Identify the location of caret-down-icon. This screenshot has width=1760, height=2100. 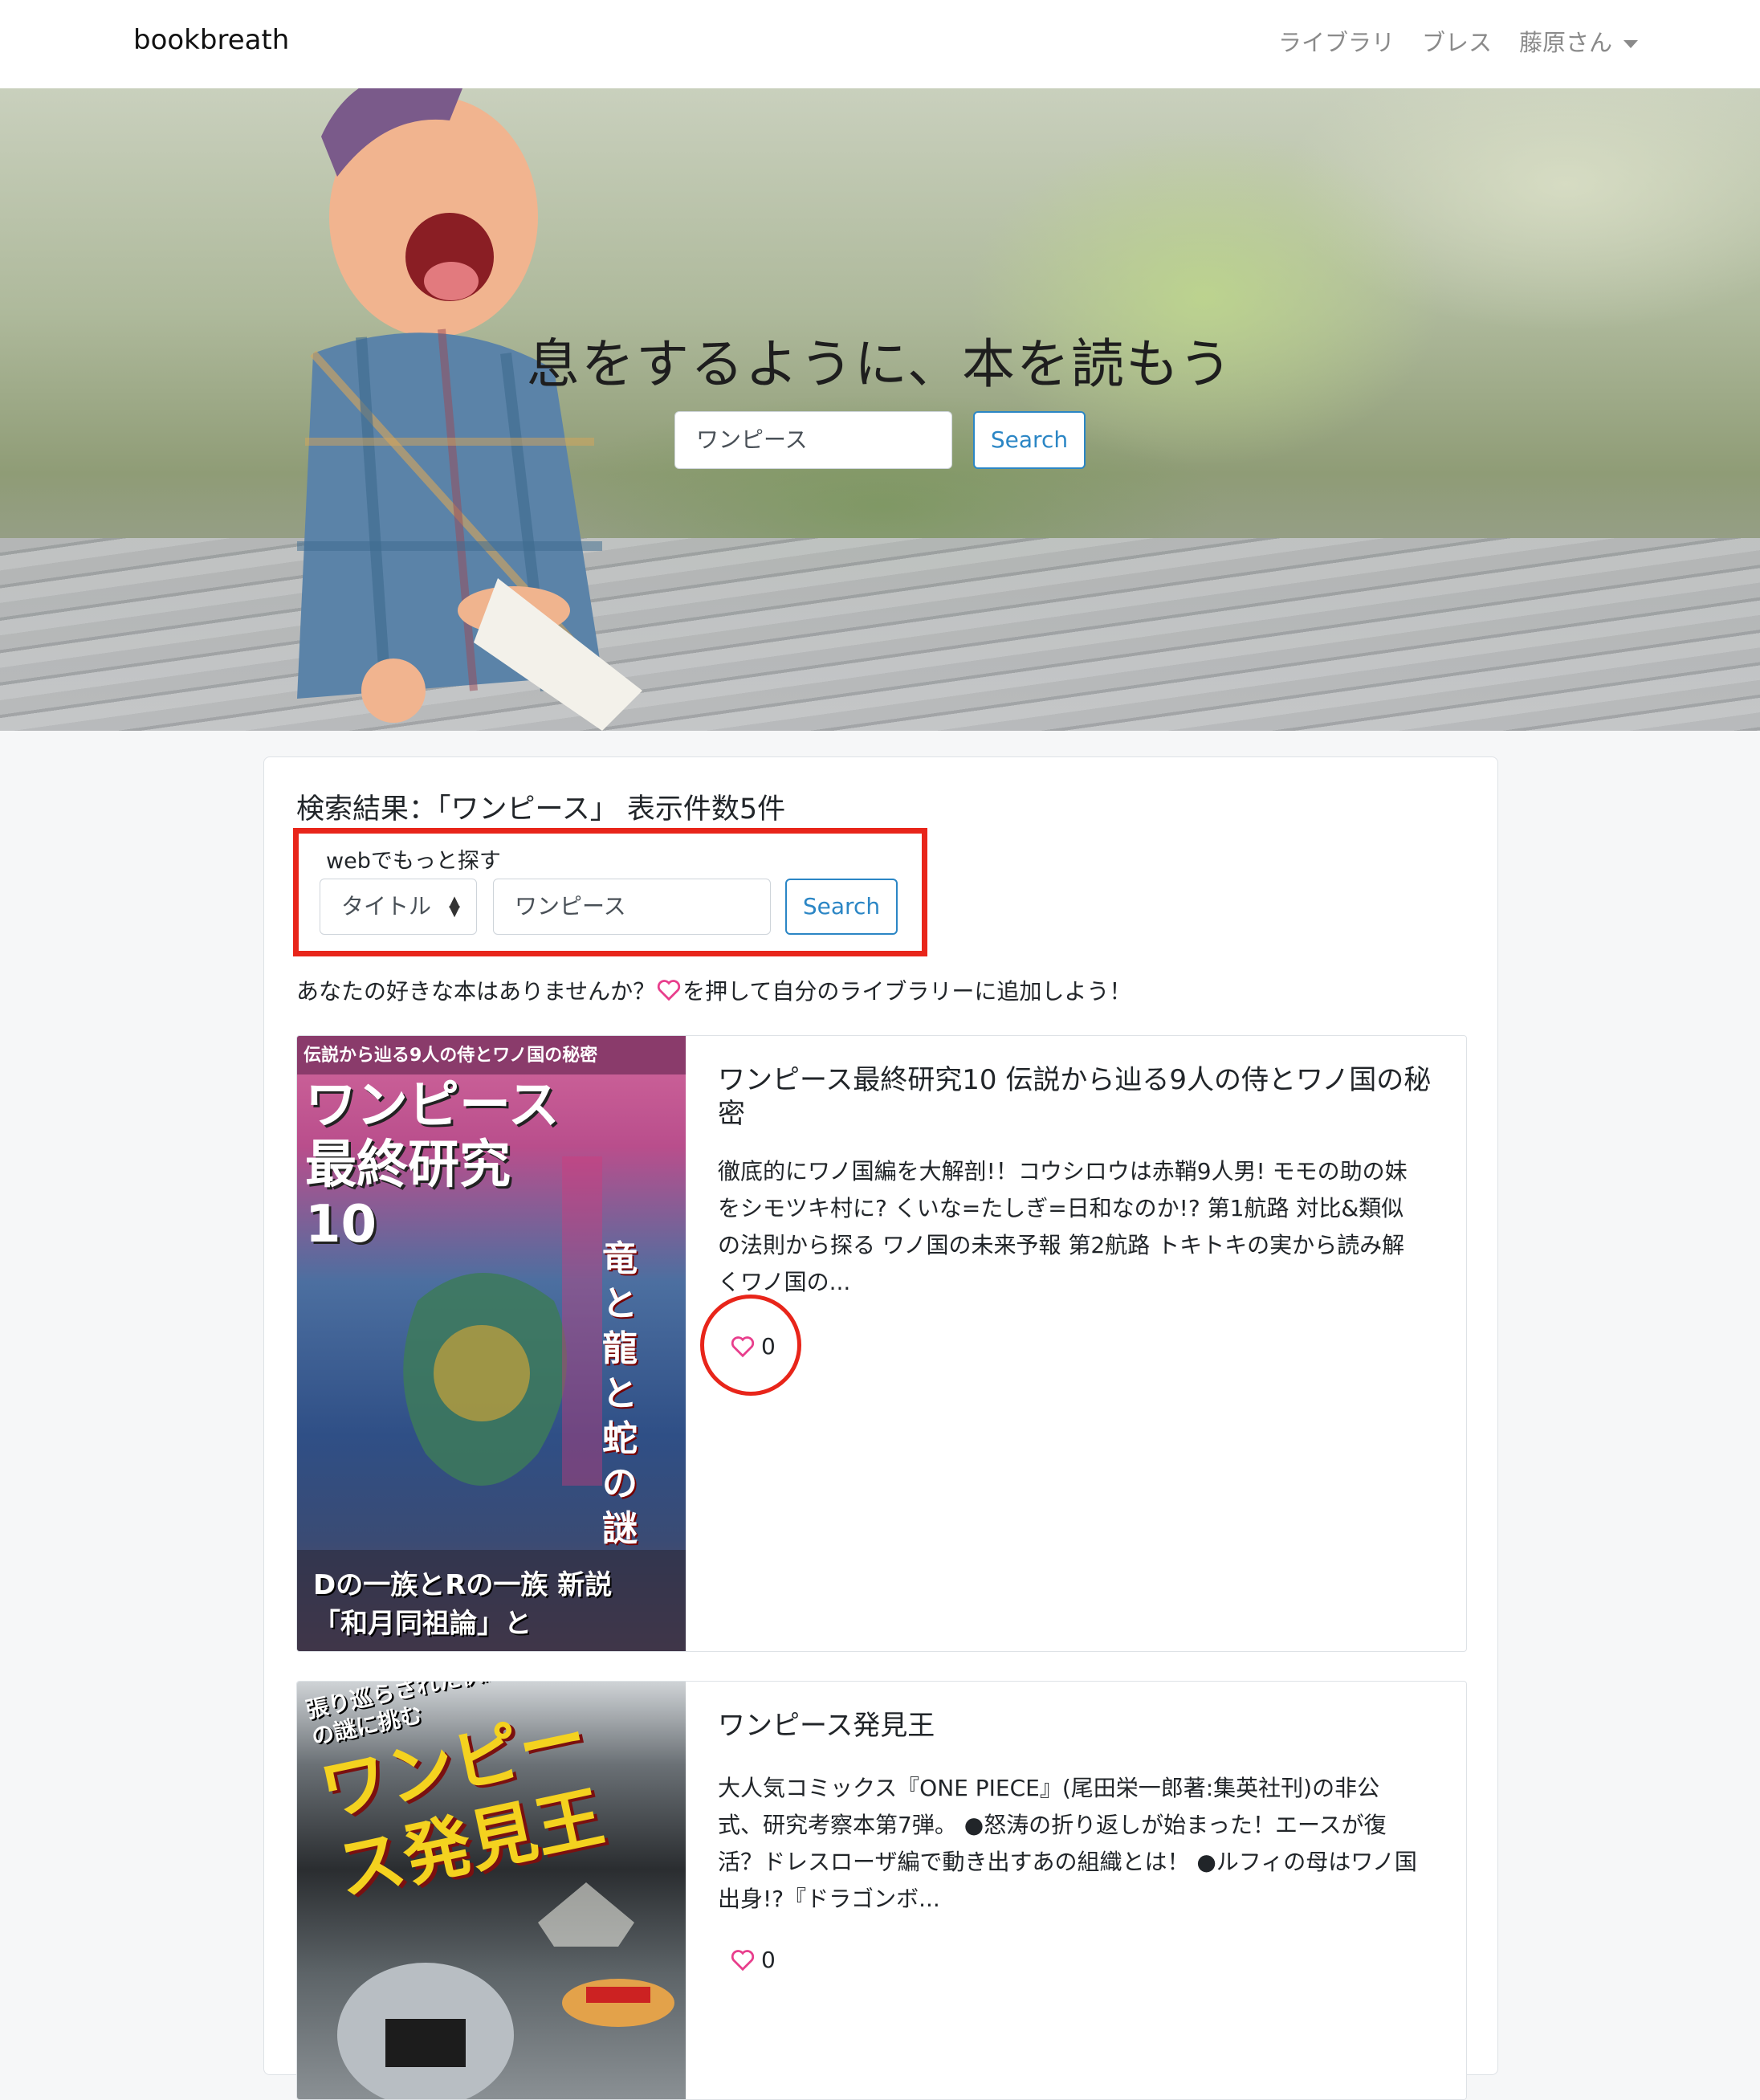
(1631, 44).